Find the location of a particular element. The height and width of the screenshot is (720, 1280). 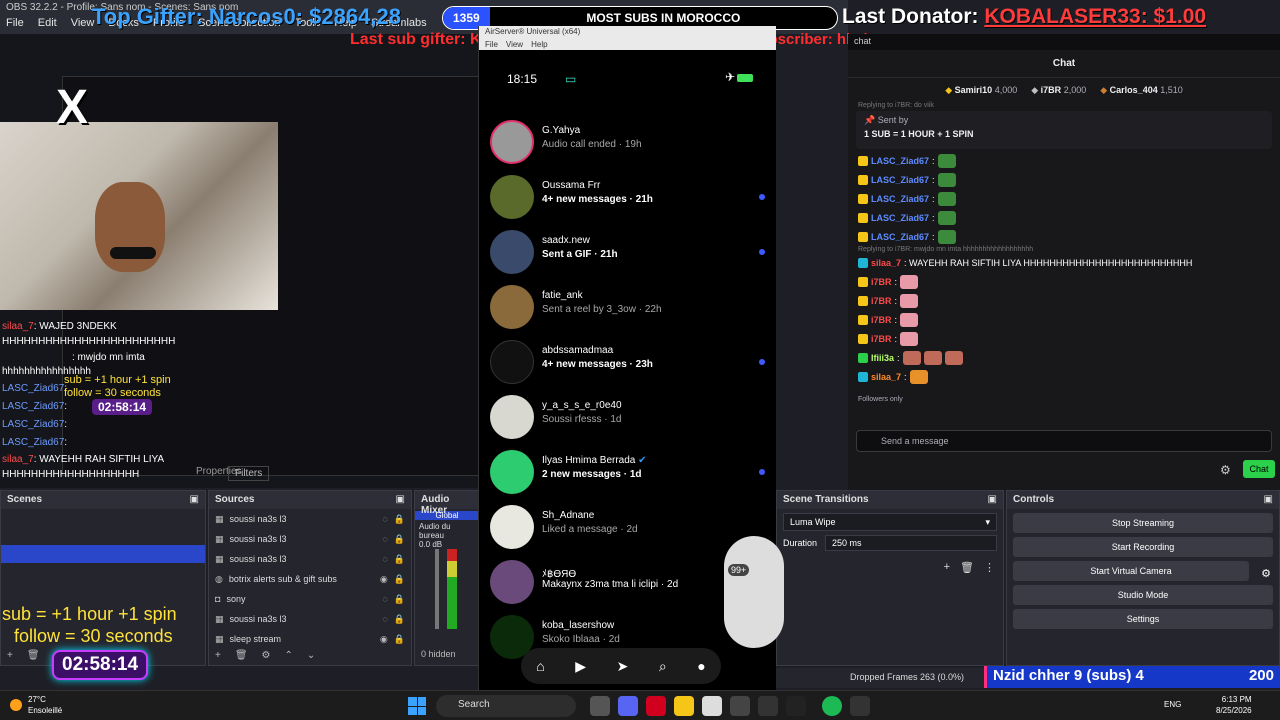

dm-row: saadx.new Sent a GIF · 21h is located at coordinates (628, 253).